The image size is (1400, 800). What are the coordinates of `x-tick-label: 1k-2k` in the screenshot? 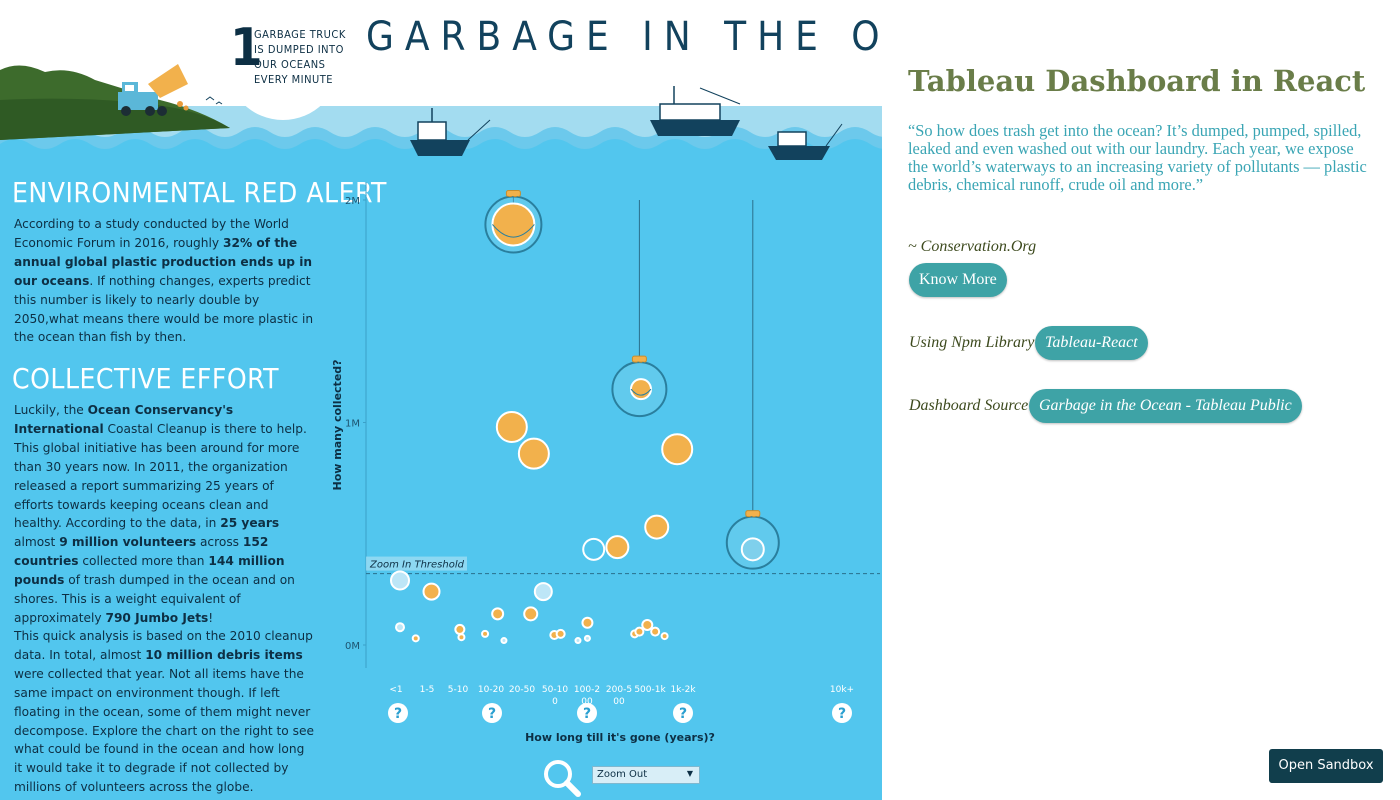 It's located at (683, 690).